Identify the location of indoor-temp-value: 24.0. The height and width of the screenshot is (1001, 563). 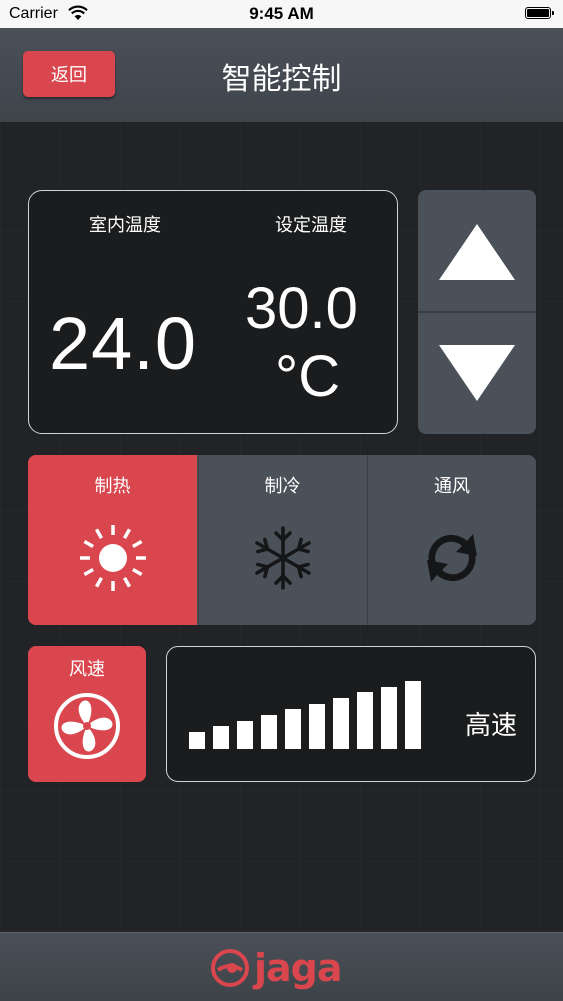
(123, 343).